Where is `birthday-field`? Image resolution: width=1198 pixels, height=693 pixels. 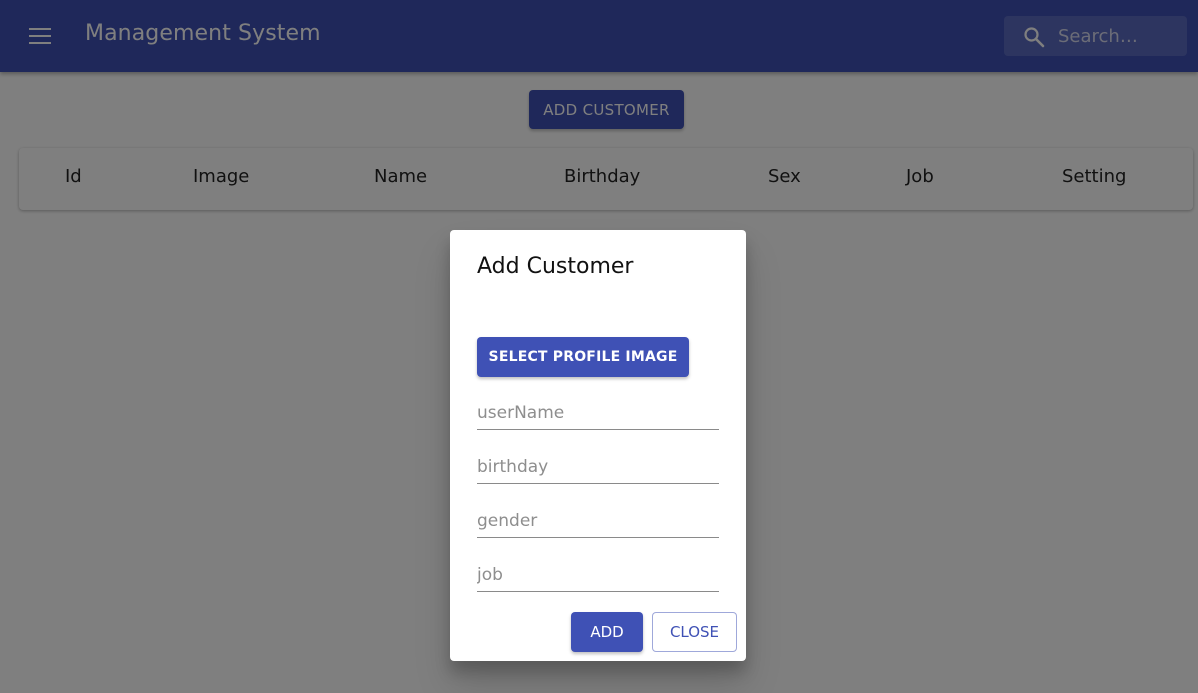
birthday-field is located at coordinates (598, 468).